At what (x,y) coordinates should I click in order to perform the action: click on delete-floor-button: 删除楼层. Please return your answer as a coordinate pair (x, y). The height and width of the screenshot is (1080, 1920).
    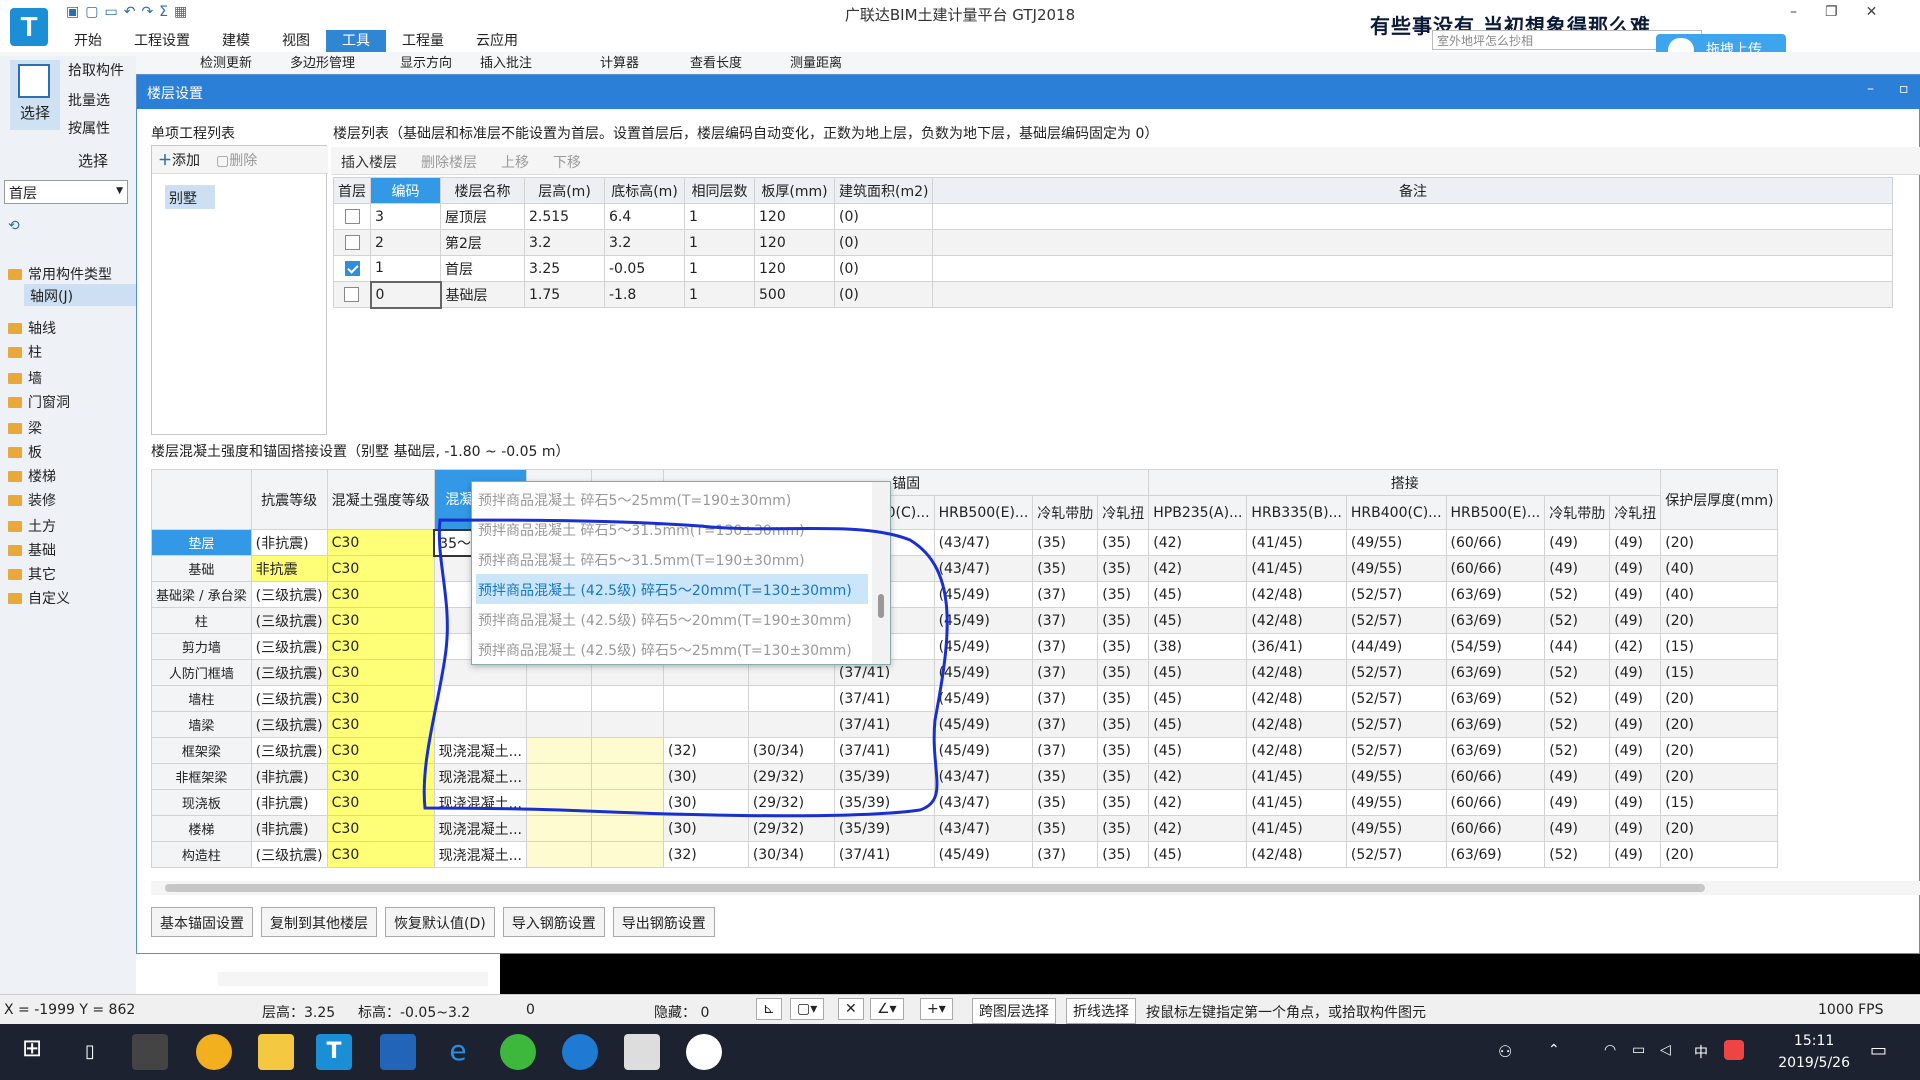
    Looking at the image, I should click on (449, 161).